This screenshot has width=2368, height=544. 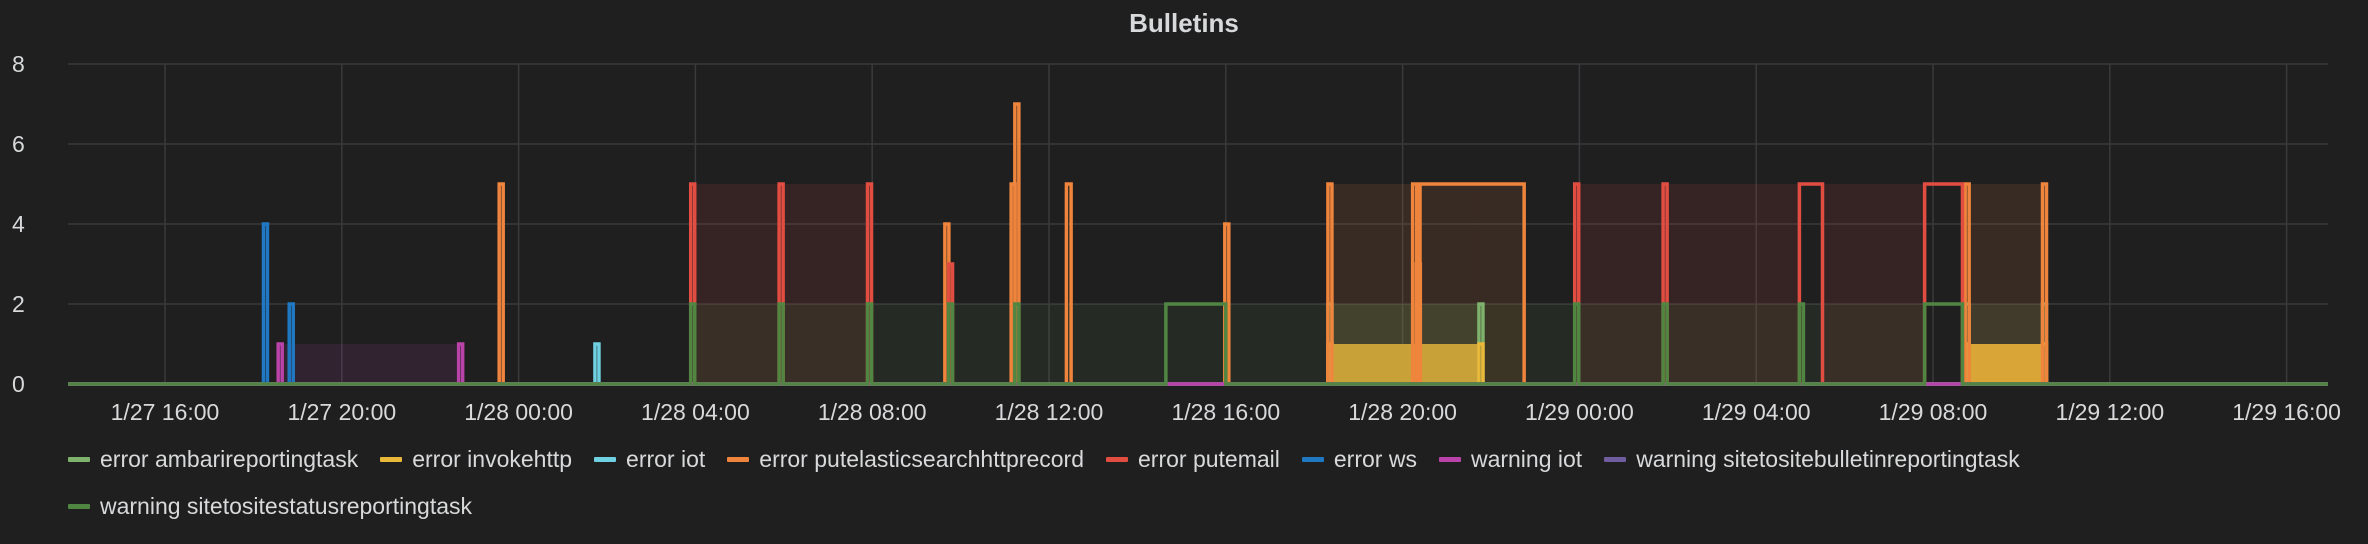 I want to click on legend-item-warning-sitetositestatusreportingtask: warning sitetositestatusreportingtask, so click(x=270, y=506).